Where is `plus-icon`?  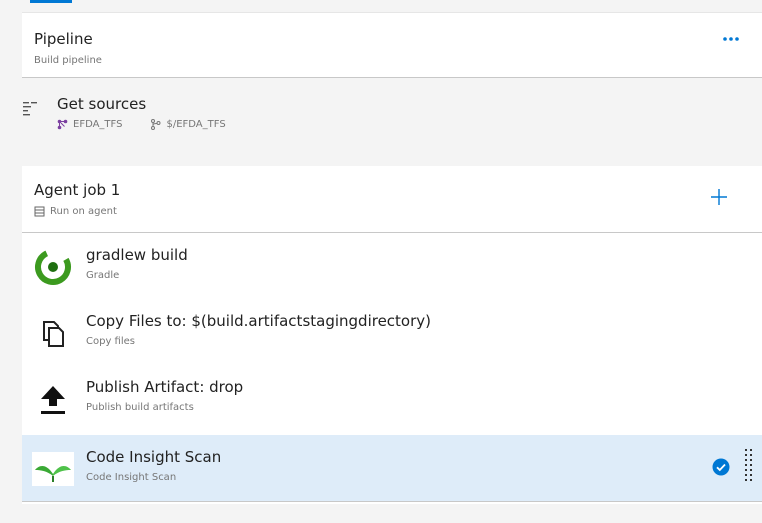 plus-icon is located at coordinates (719, 197).